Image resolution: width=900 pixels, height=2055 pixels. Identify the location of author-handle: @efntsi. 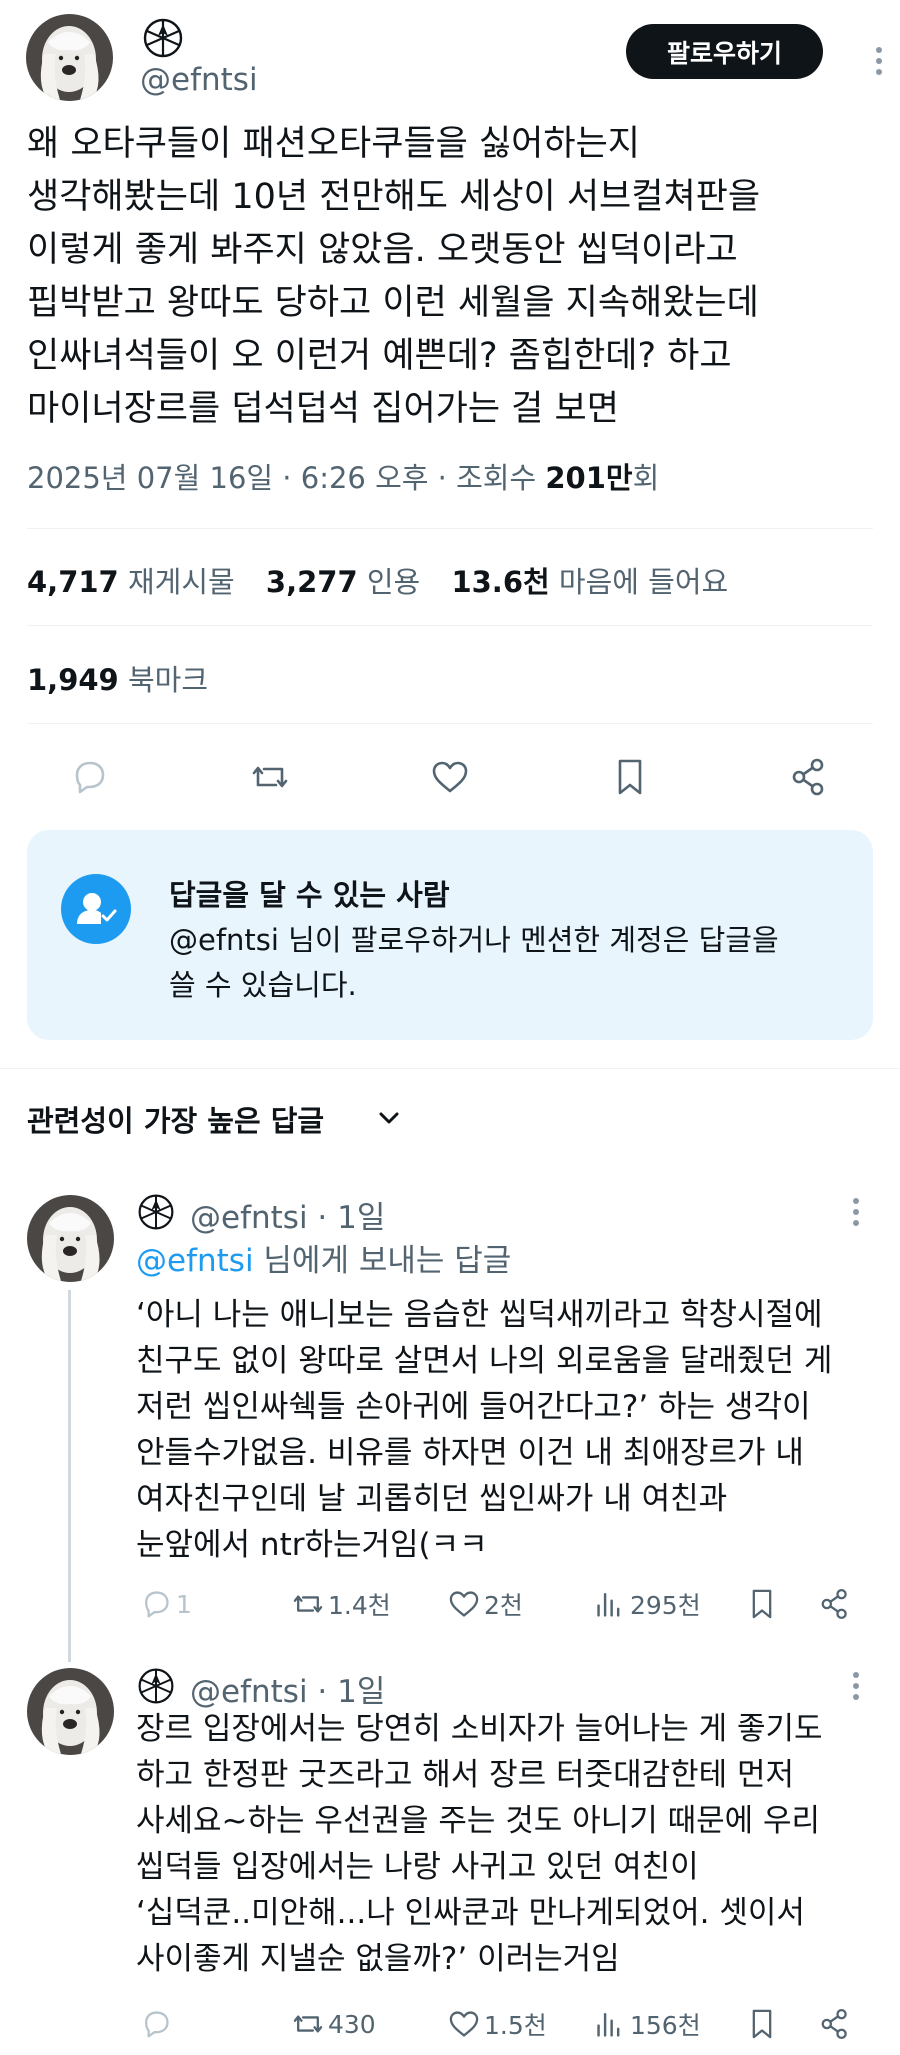
(199, 80).